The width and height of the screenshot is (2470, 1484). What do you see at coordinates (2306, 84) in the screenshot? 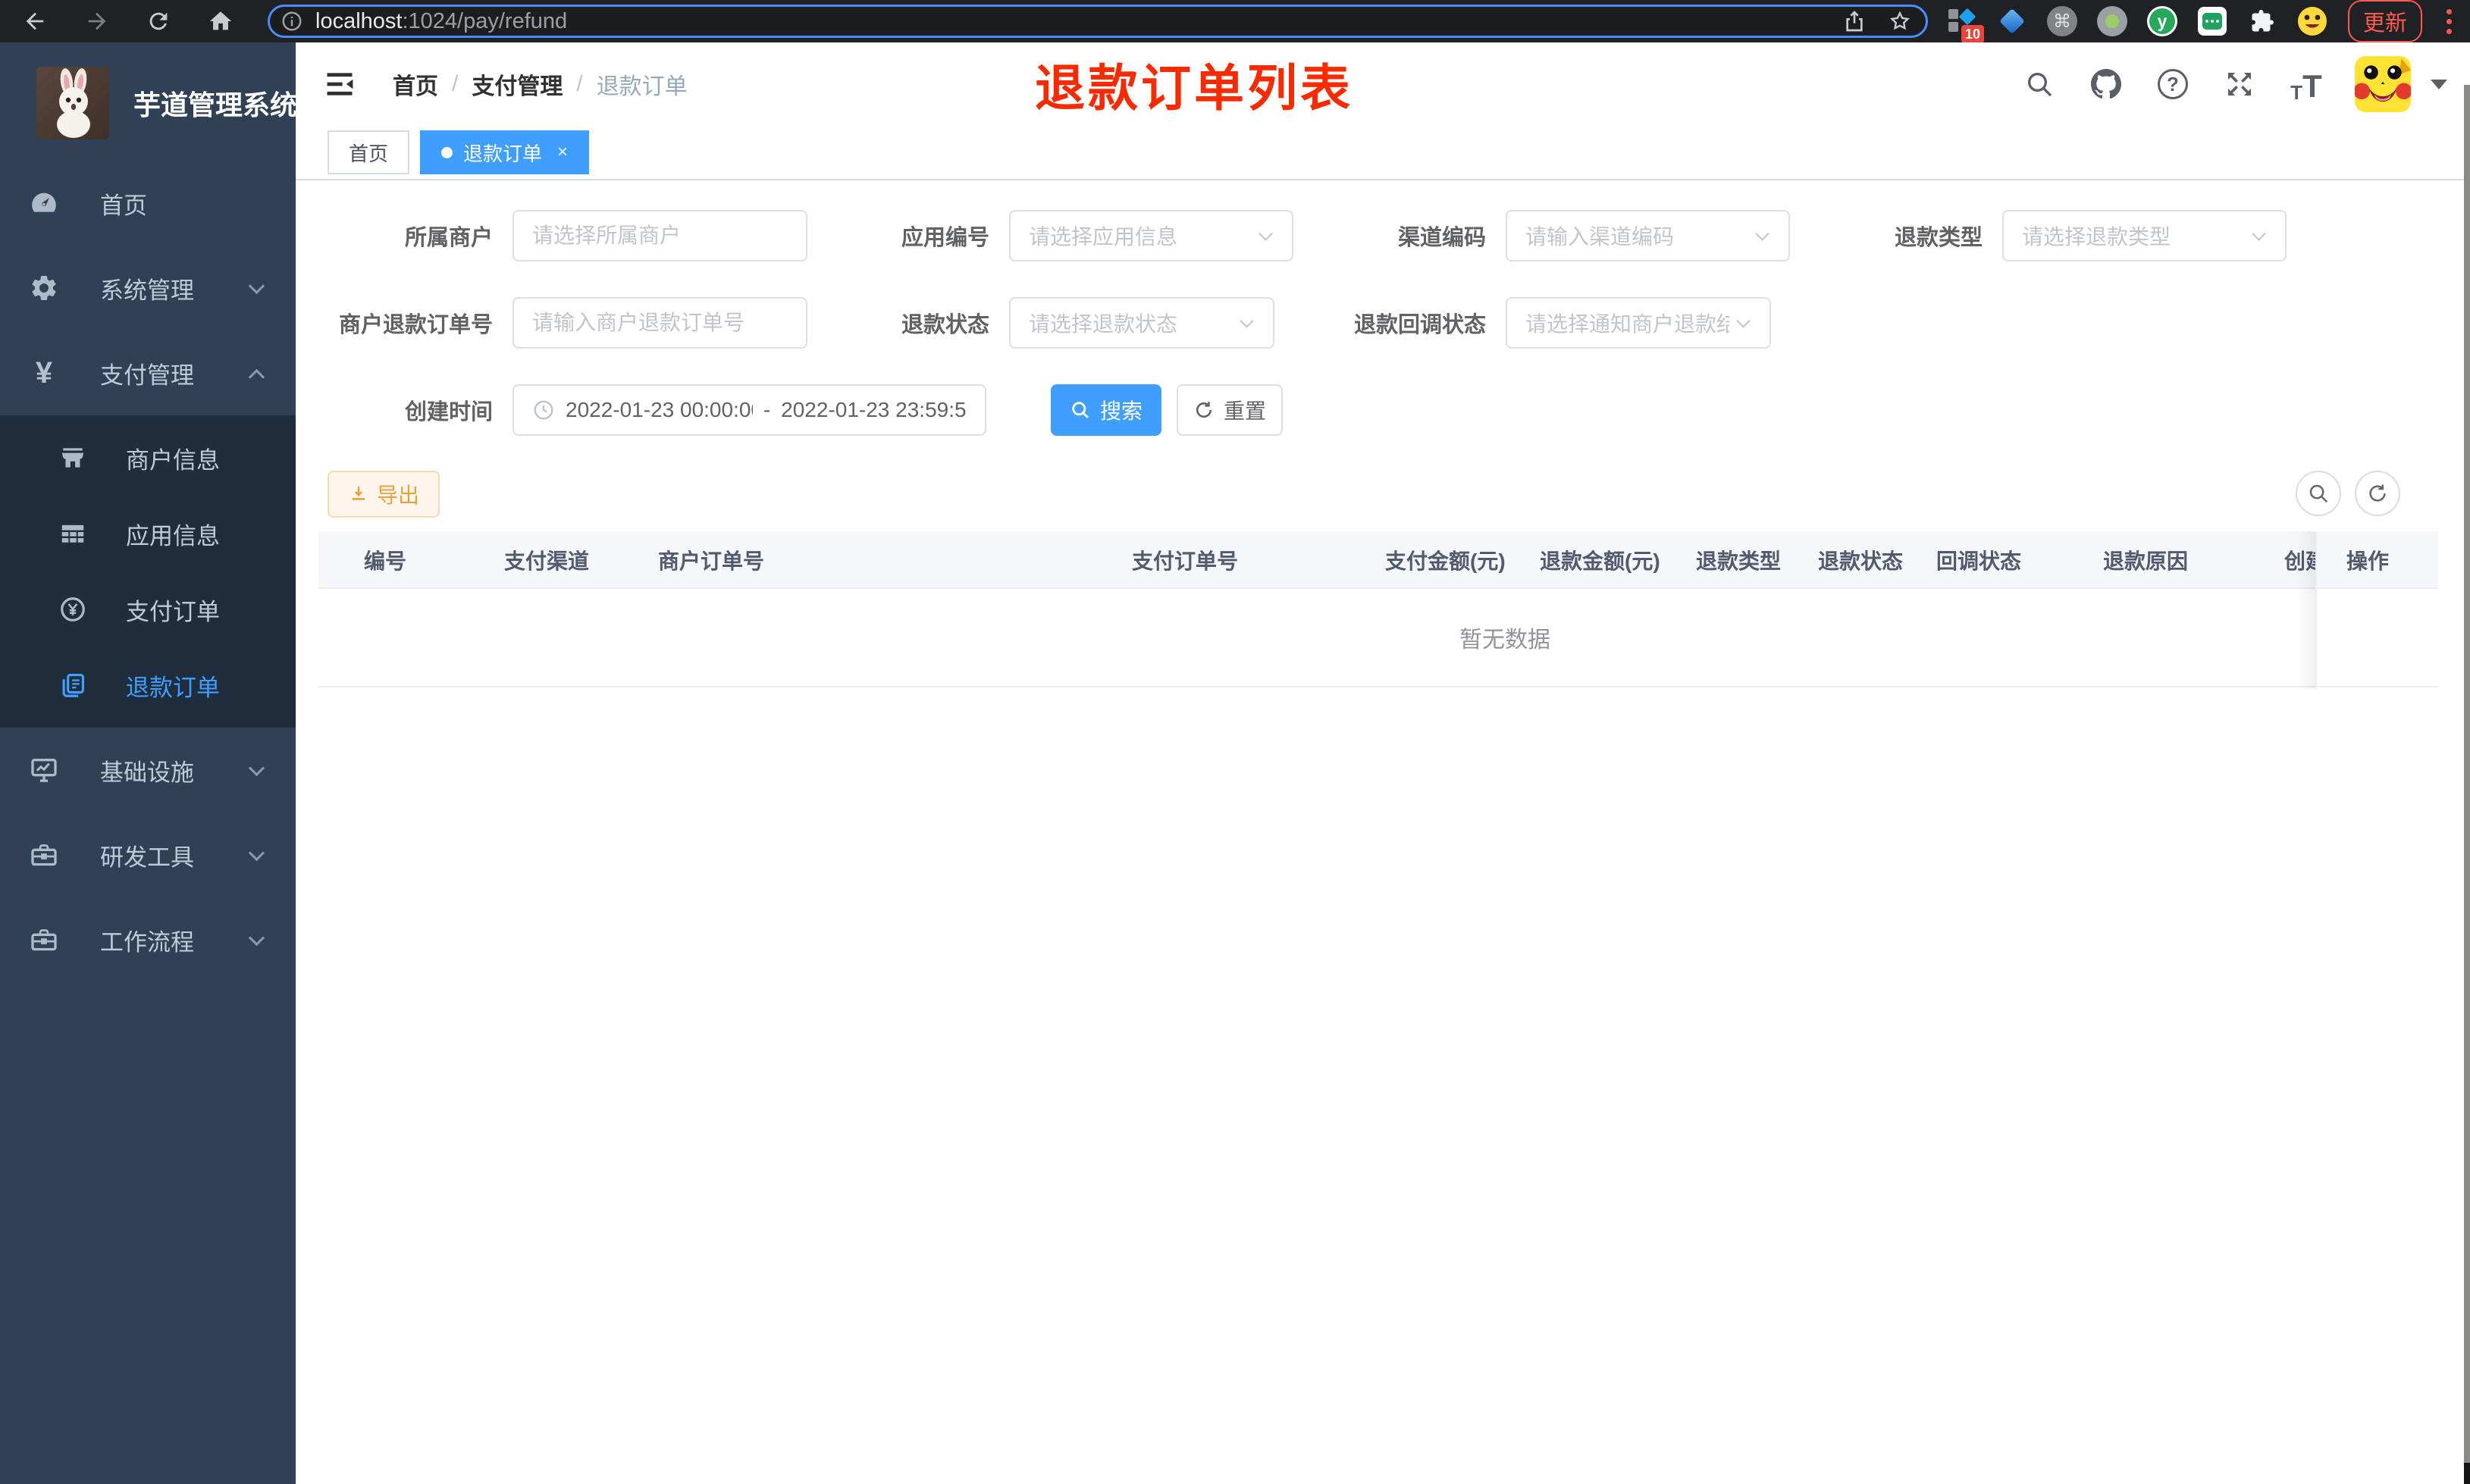
I see `font-size-icon: TT` at bounding box center [2306, 84].